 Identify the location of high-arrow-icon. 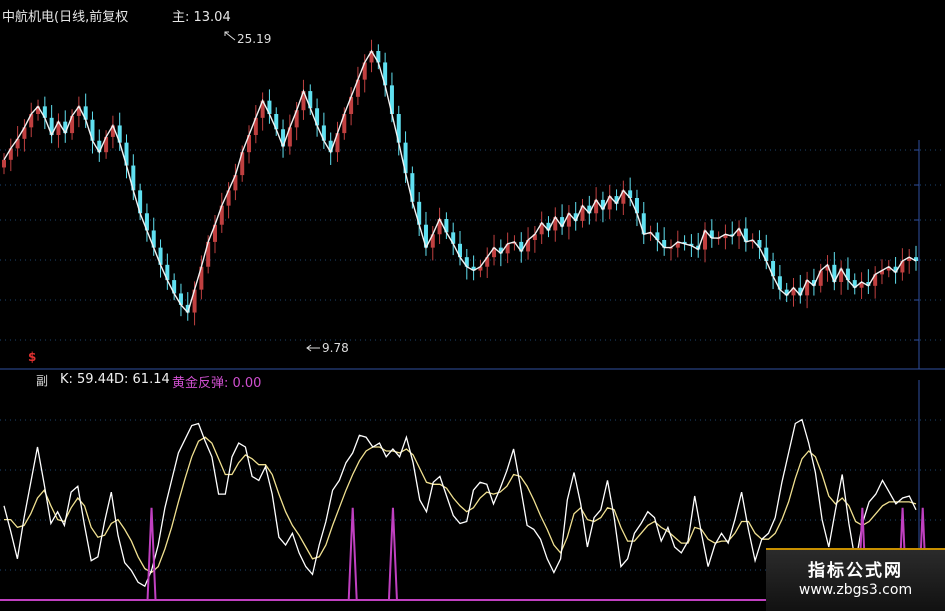
(230, 36).